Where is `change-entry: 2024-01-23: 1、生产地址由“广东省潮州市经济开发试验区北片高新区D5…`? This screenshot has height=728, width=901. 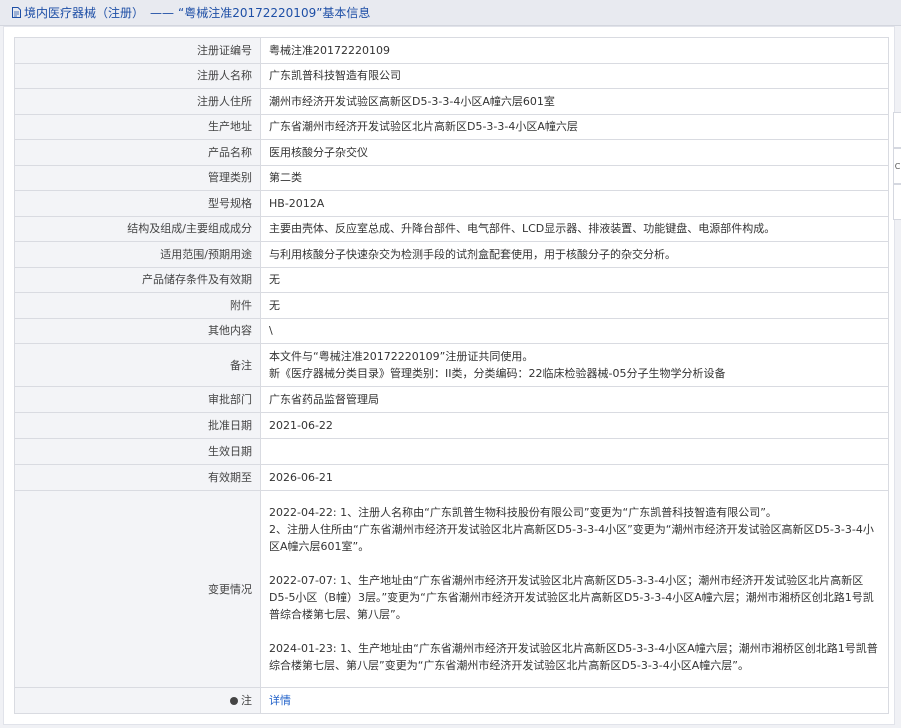 change-entry: 2024-01-23: 1、生产地址由“广东省潮州市经济开发试验区北片高新区D5… is located at coordinates (573, 657).